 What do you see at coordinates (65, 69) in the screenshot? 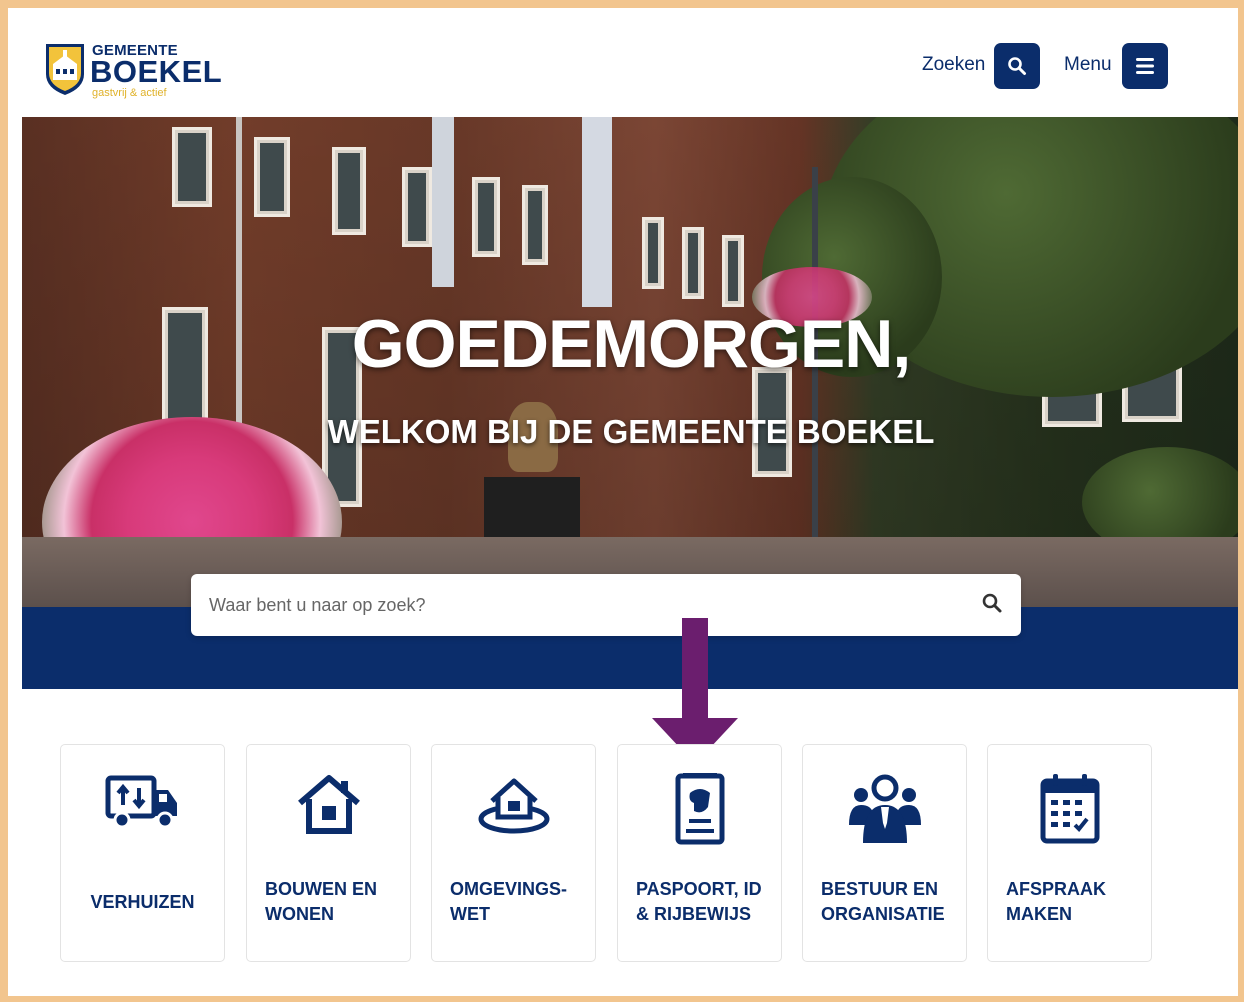
I see `coat-of-arms-icon` at bounding box center [65, 69].